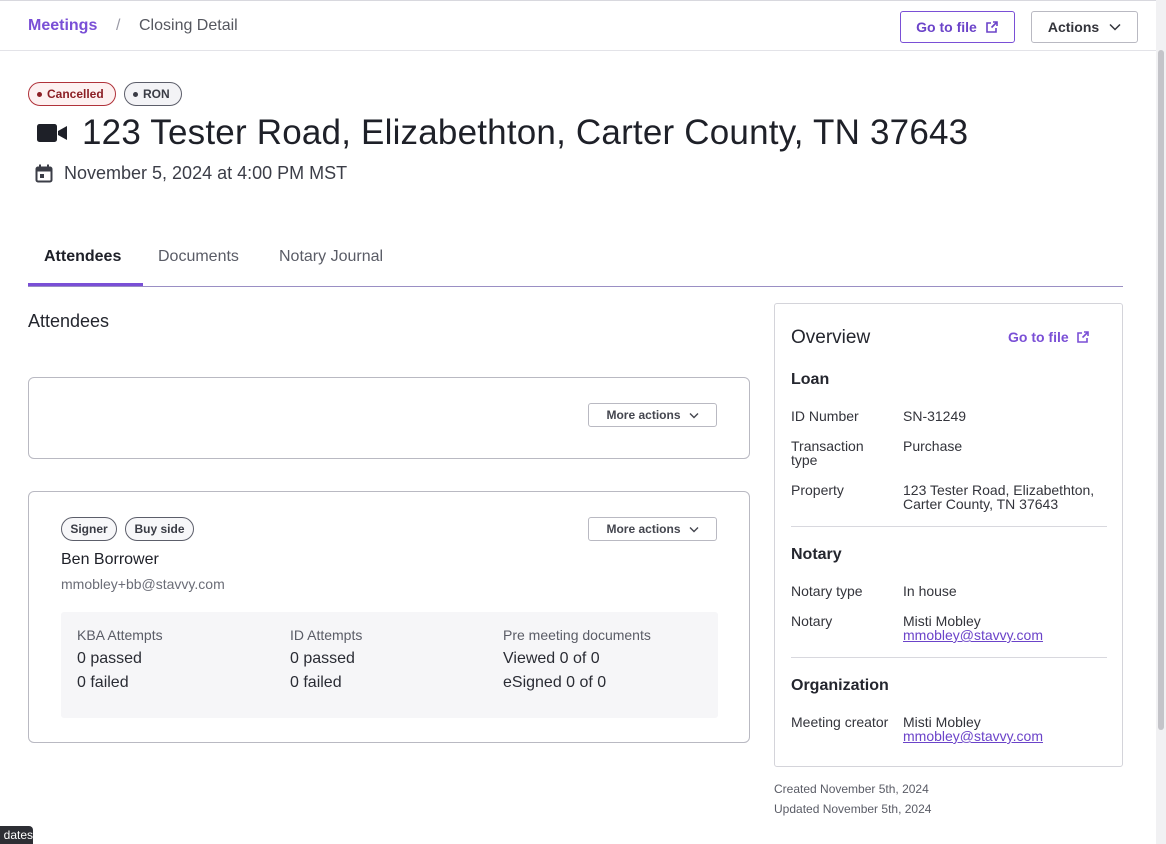  Describe the element at coordinates (1038, 337) in the screenshot. I see `overview-go-to-file-label: Go to file` at that location.